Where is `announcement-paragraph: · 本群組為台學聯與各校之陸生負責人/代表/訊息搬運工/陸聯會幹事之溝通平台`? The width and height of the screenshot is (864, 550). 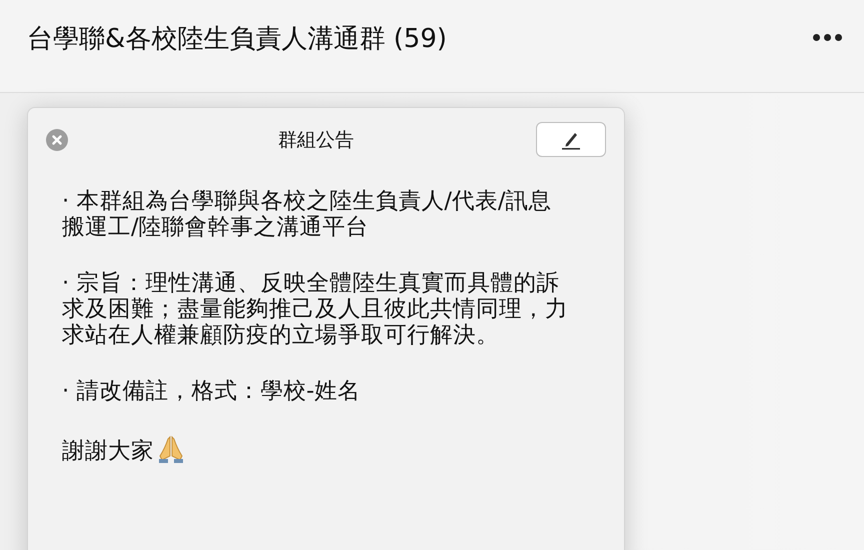
announcement-paragraph: · 本群組為台學聯與各校之陸生負責人/代表/訊息搬運工/陸聯會幹事之溝通平台 is located at coordinates (307, 214).